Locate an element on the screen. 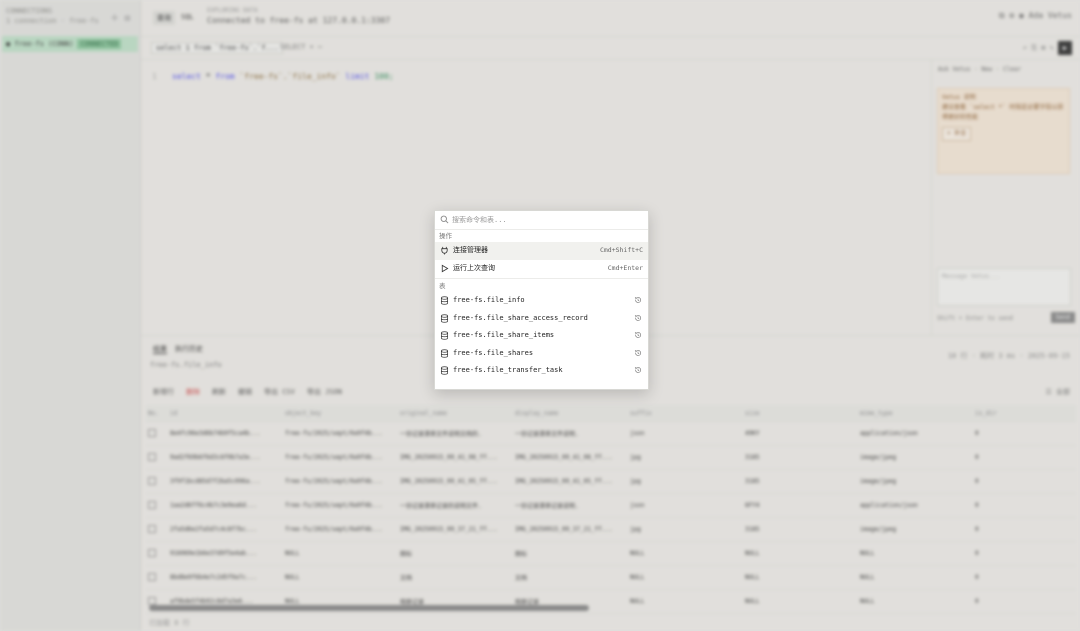 The height and width of the screenshot is (631, 1080). palette-item-label: 运行上次查询 is located at coordinates (474, 267).